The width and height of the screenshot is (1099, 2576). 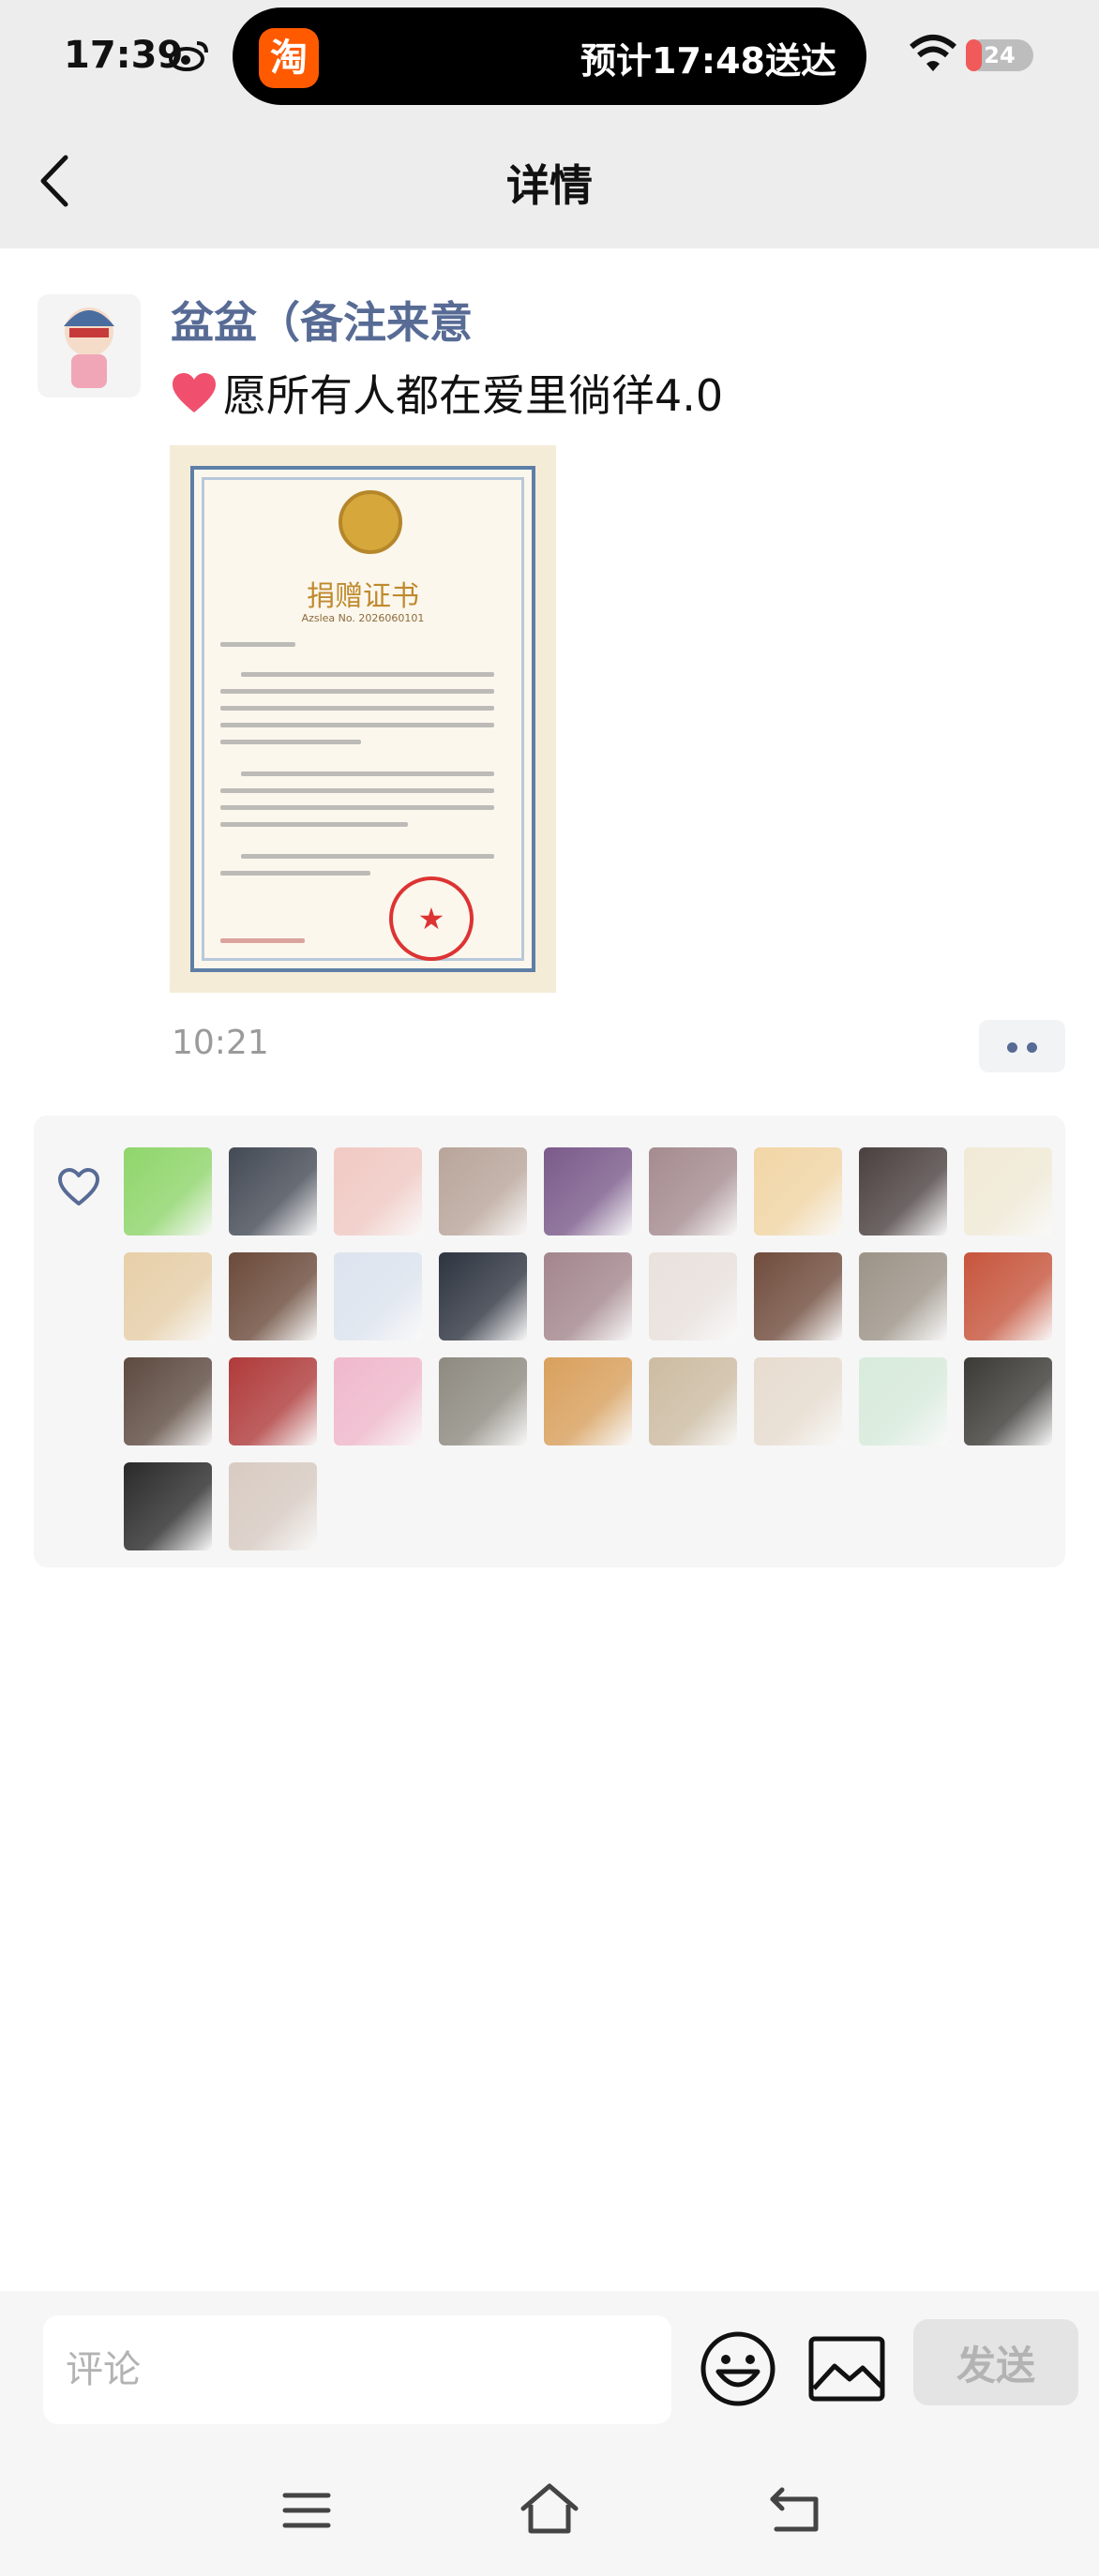 I want to click on gold-badge-icon, so click(x=370, y=522).